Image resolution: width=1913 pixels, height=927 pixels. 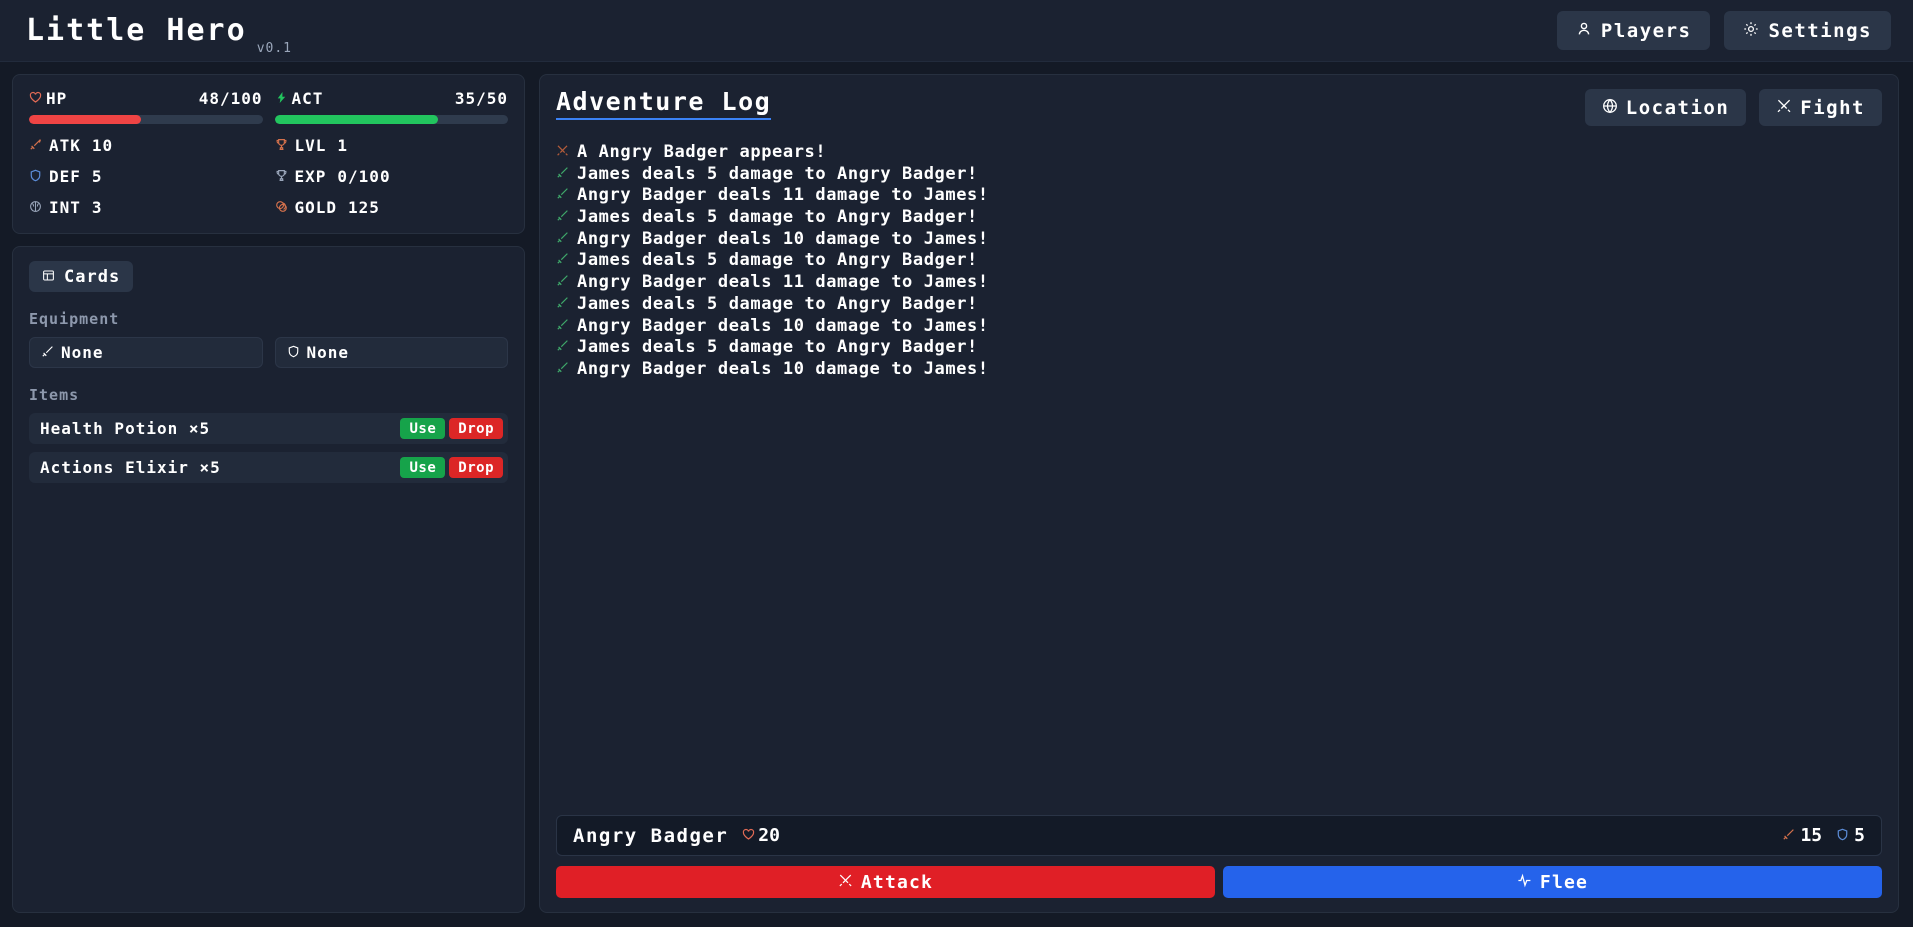 I want to click on enemy-atk: 15, so click(x=1802, y=835).